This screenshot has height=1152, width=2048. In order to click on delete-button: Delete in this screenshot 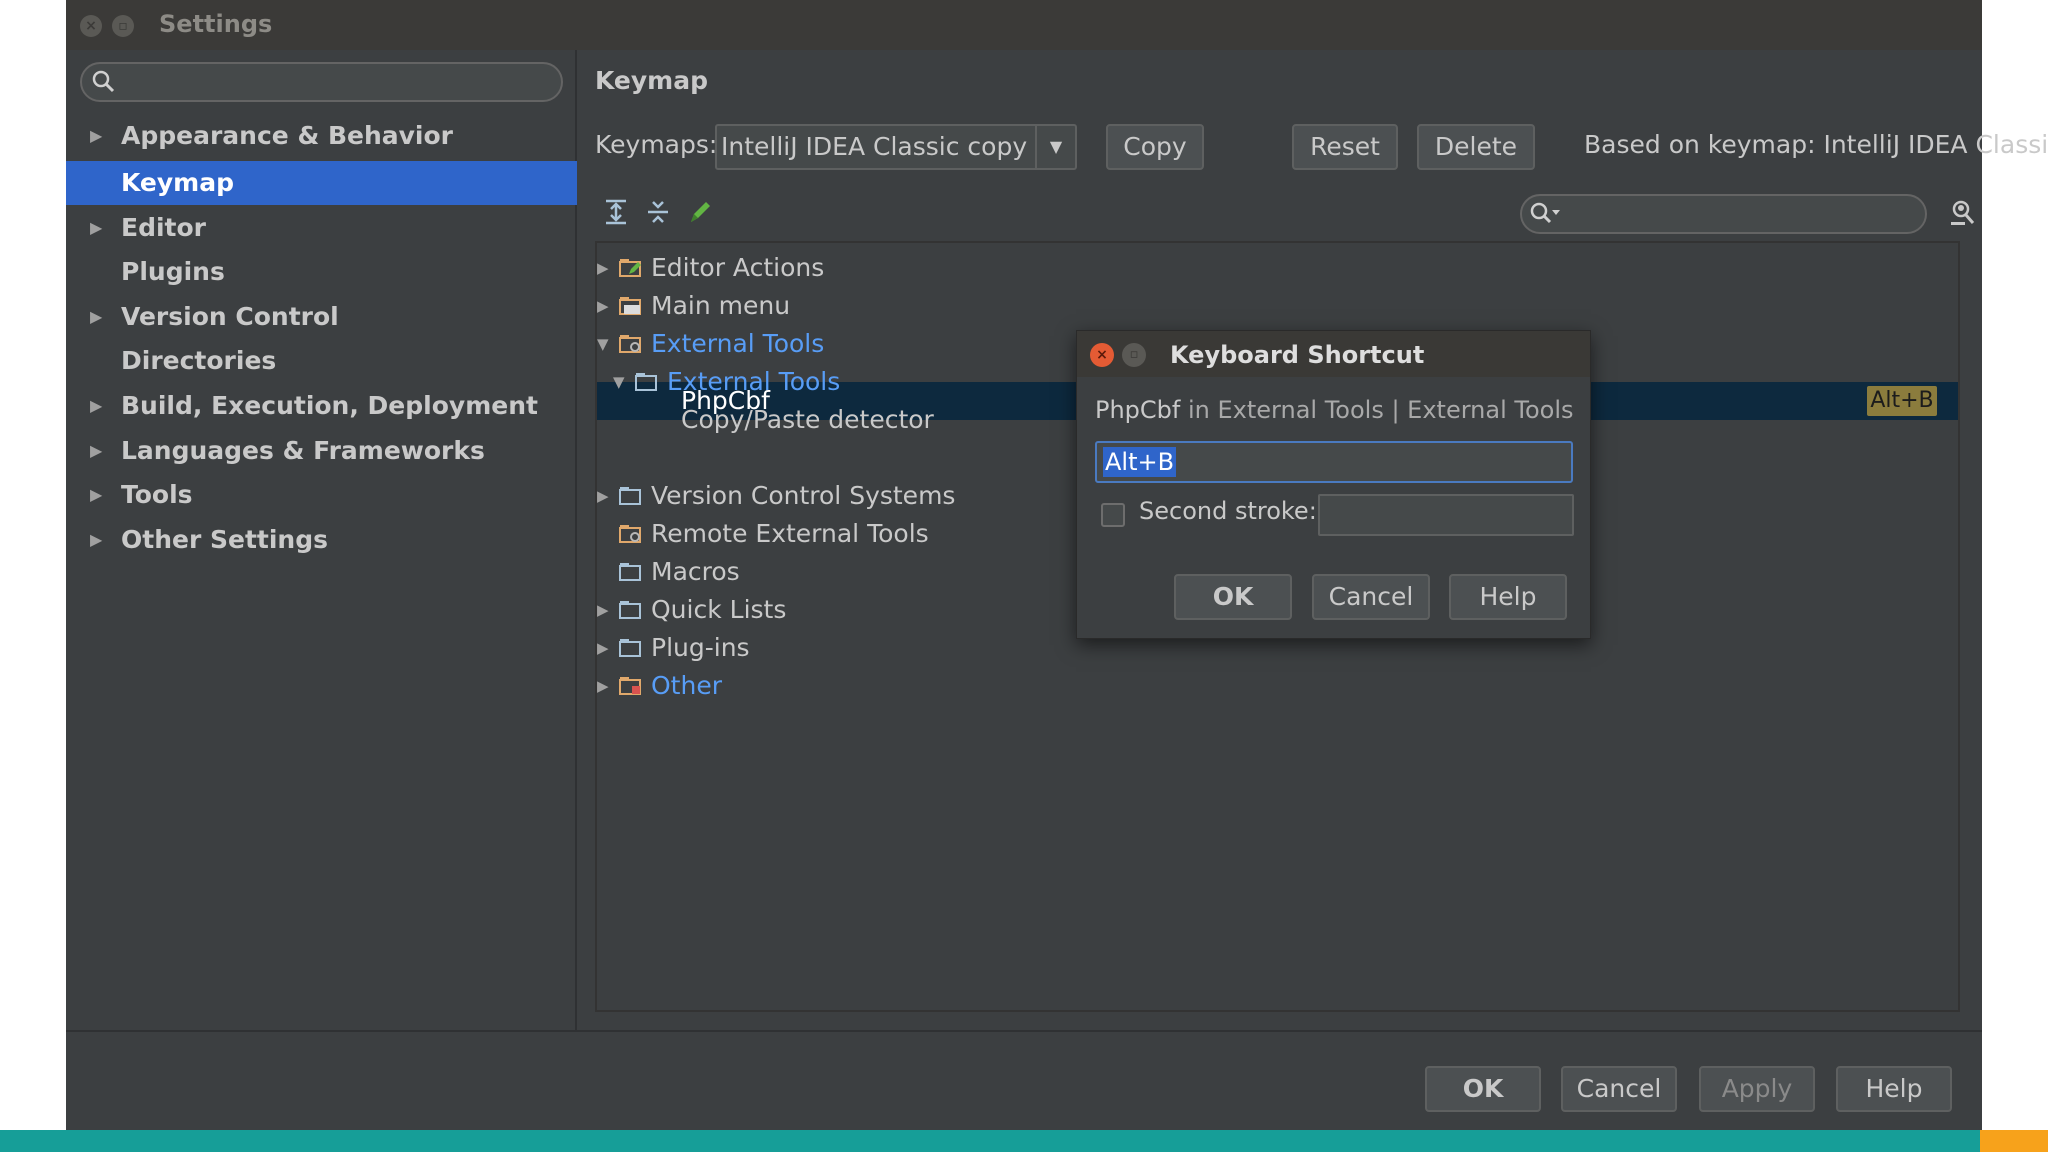, I will do `click(1476, 147)`.